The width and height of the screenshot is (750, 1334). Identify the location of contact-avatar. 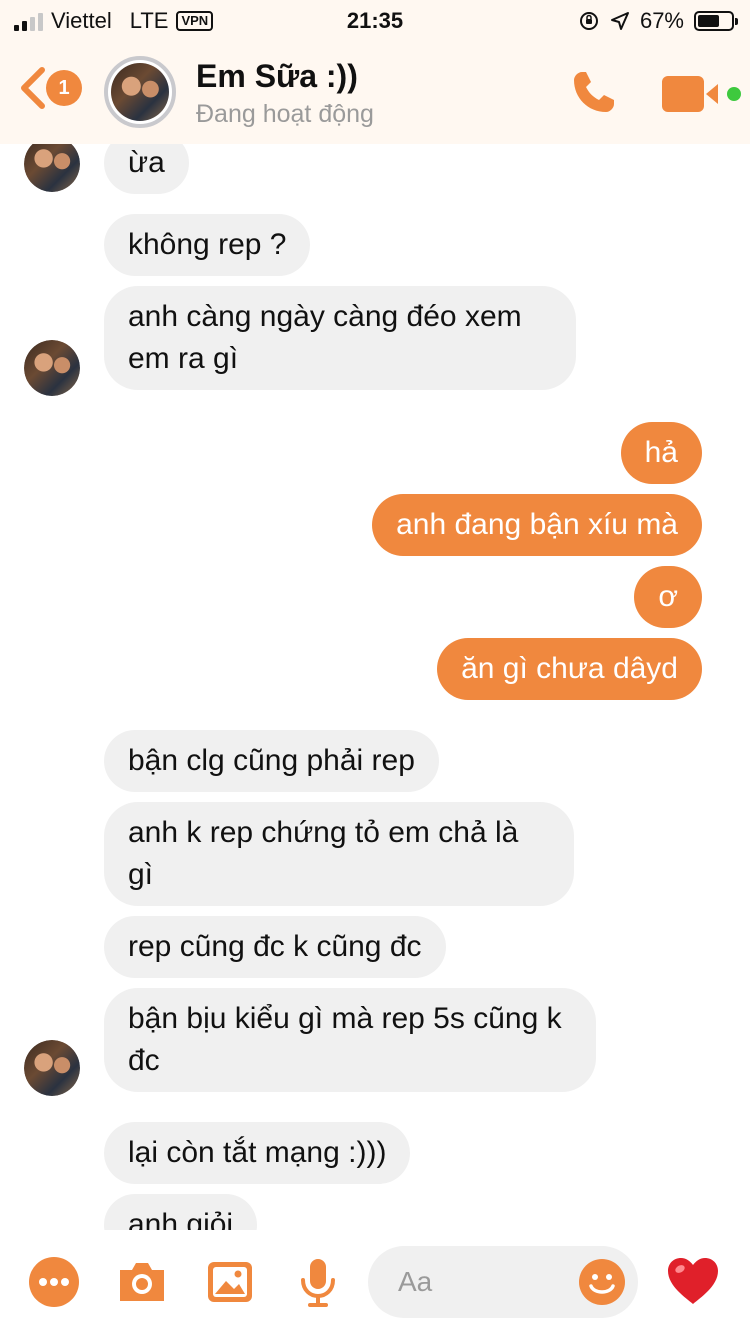
(140, 92).